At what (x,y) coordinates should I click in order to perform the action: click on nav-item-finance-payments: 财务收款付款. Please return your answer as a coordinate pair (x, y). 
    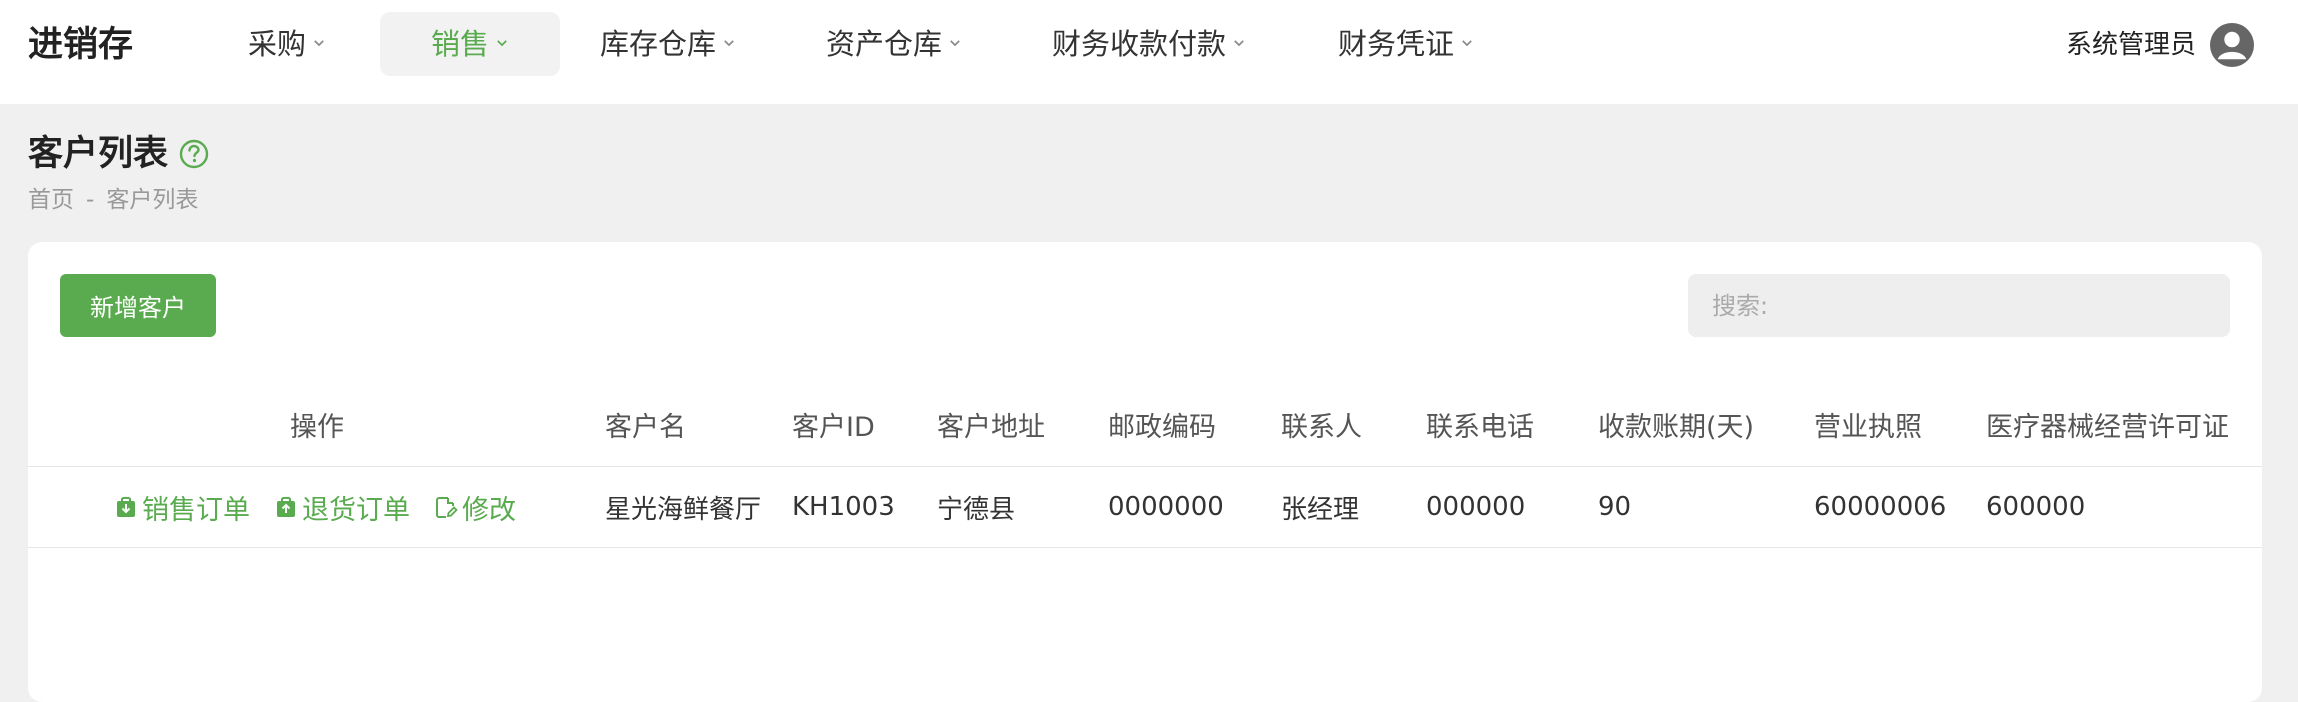
    Looking at the image, I should click on (1149, 44).